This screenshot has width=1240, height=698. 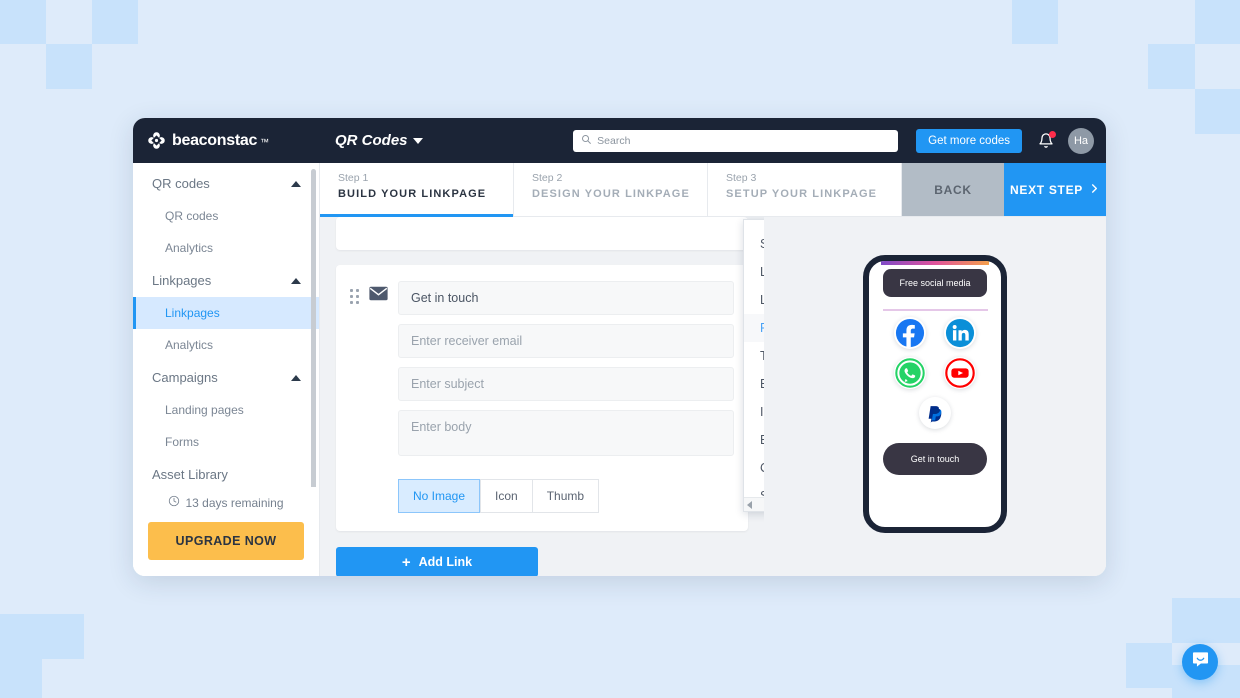 I want to click on chevron-right-icon, so click(x=1094, y=190).